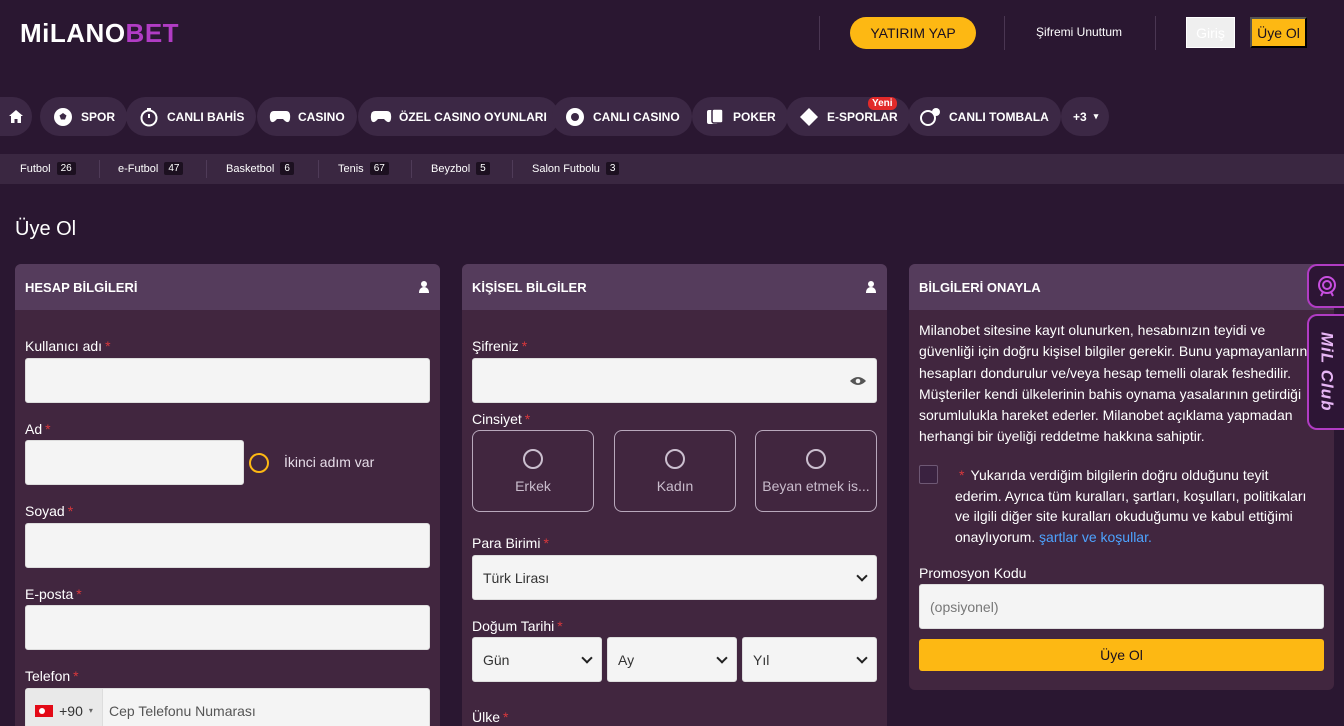 The image size is (1344, 726). I want to click on subnav-item: e-Futbol 47, so click(151, 168).